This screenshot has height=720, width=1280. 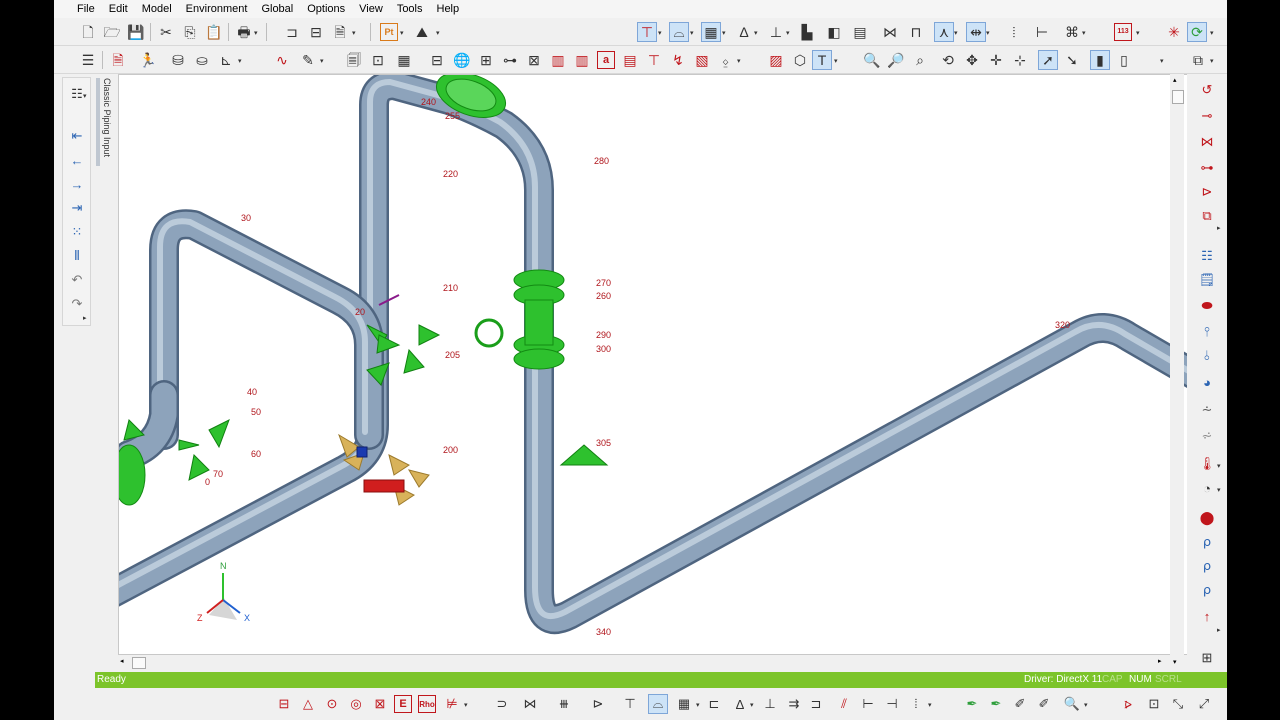 I want to click on vertical-range-icon: ⦙, so click(x=1014, y=32).